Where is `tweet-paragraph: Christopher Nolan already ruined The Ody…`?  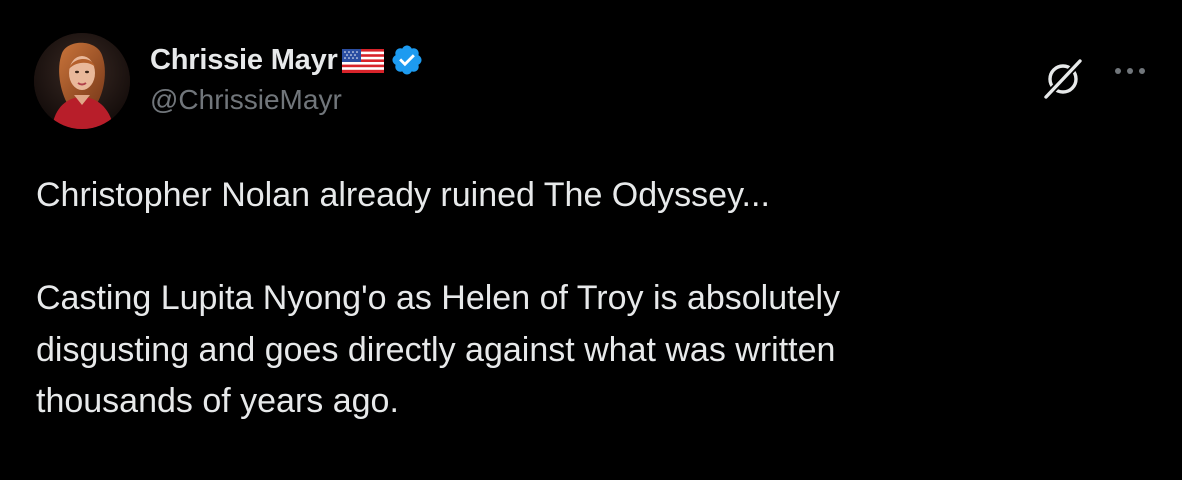 tweet-paragraph: Christopher Nolan already ruined The Ody… is located at coordinates (403, 195).